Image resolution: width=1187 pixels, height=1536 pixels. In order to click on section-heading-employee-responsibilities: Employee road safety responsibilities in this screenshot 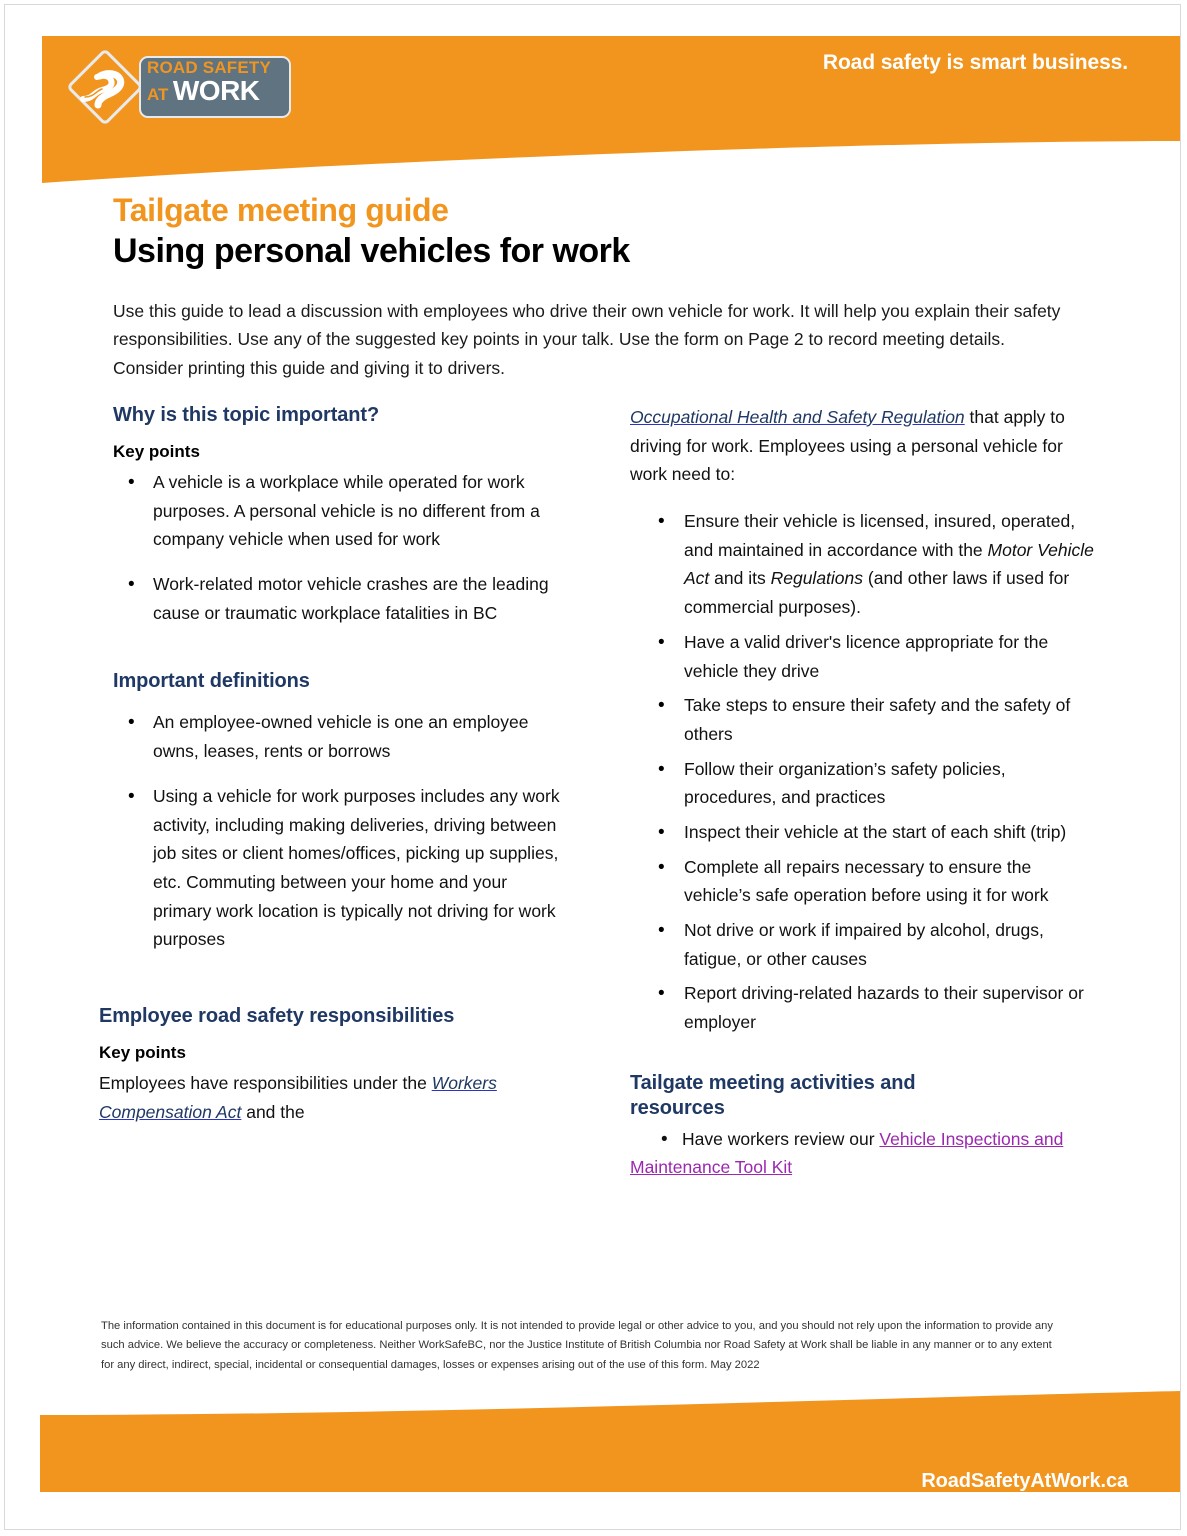, I will do `click(277, 1015)`.